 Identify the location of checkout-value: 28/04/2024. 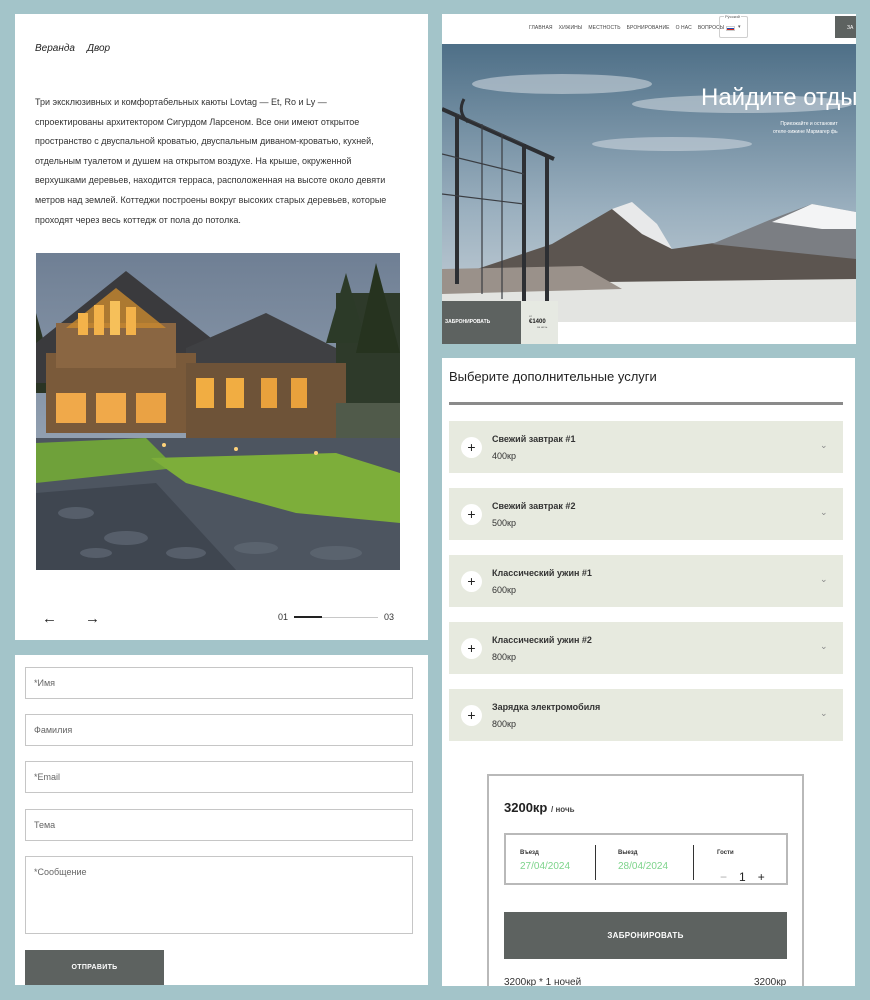
(643, 866).